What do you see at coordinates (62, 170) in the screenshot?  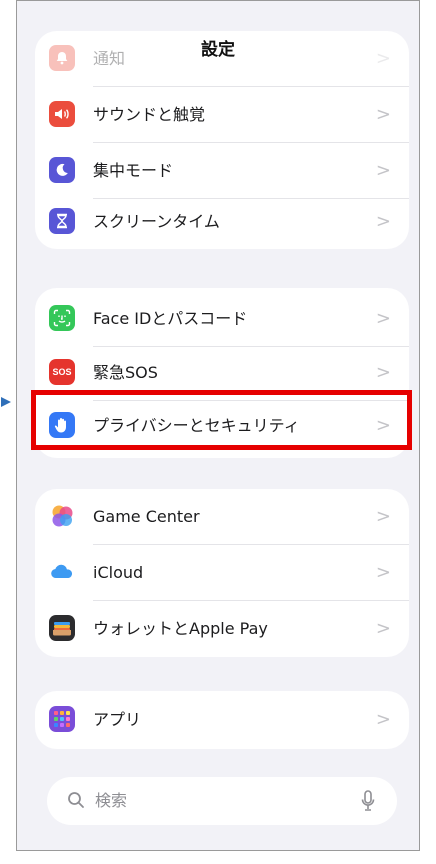 I see `moon-icon` at bounding box center [62, 170].